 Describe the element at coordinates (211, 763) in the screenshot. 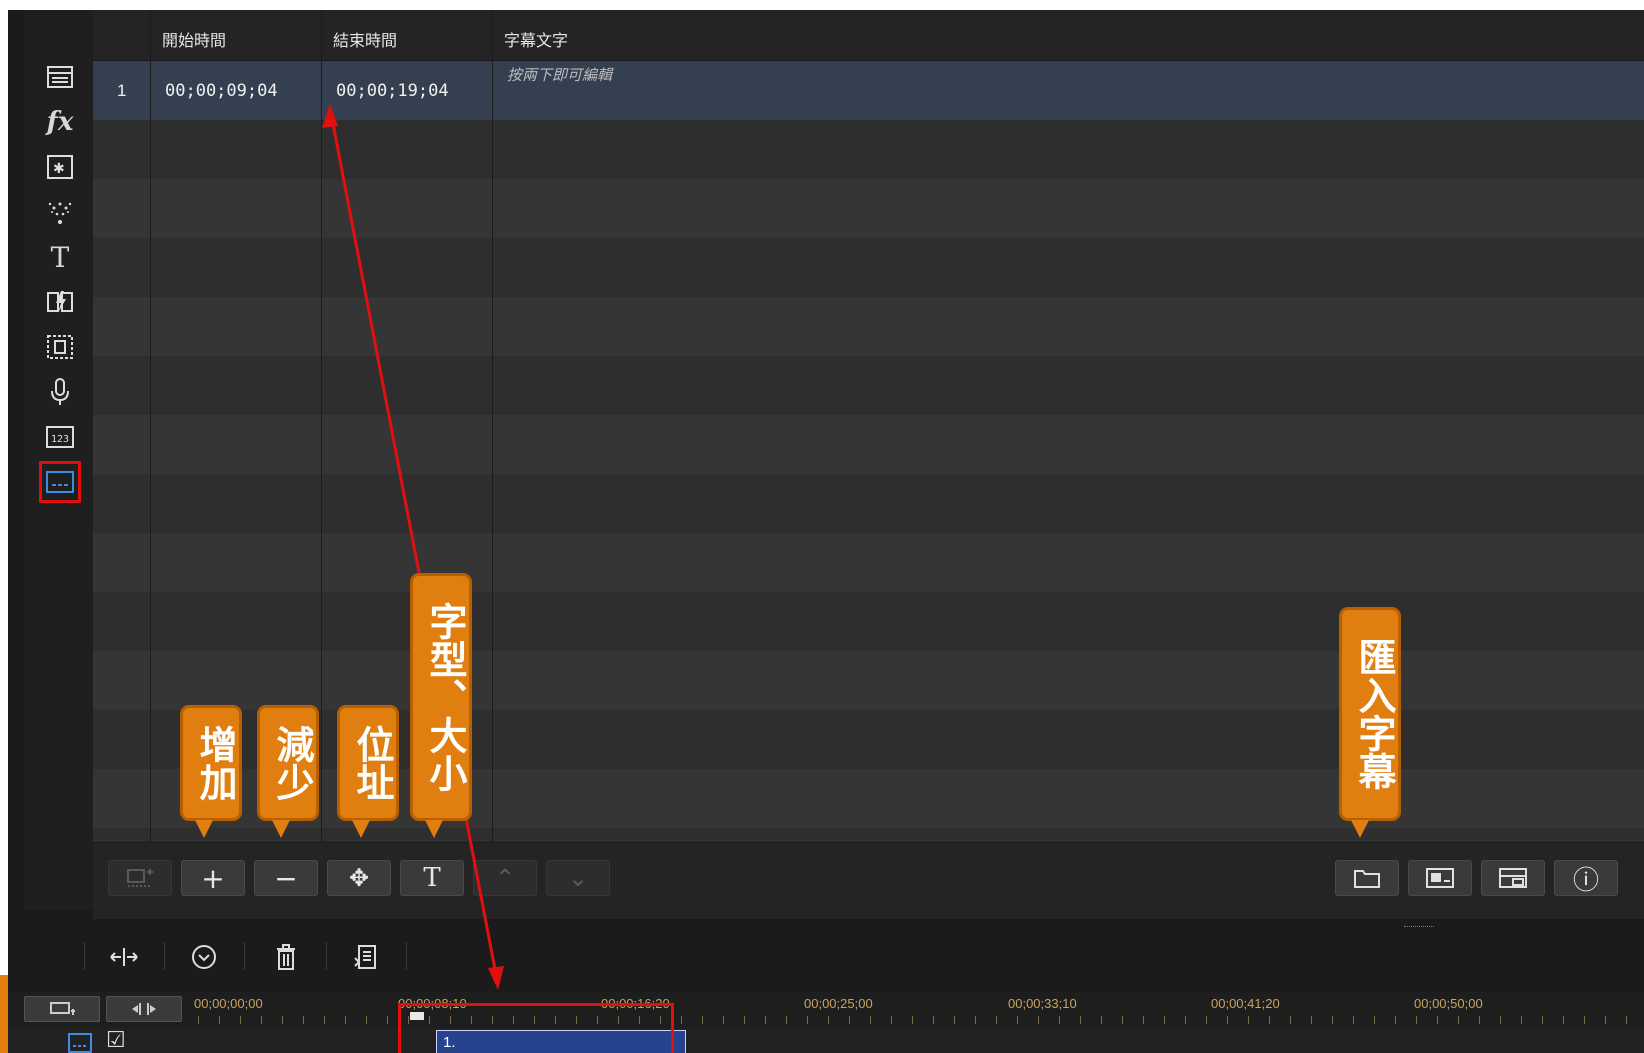

I see `callout-add: 增加` at that location.